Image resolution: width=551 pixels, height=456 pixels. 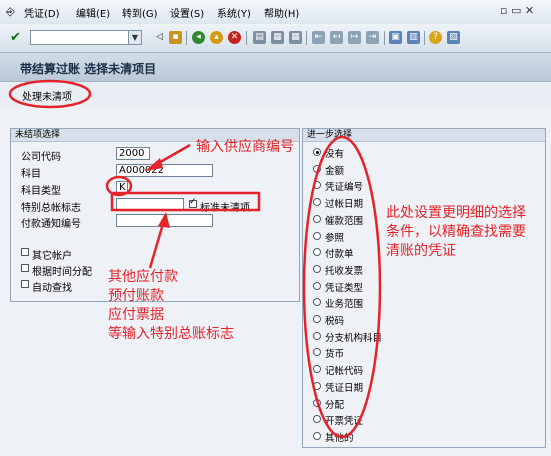 I want to click on annotation-line: 应付票据, so click(x=136, y=315).